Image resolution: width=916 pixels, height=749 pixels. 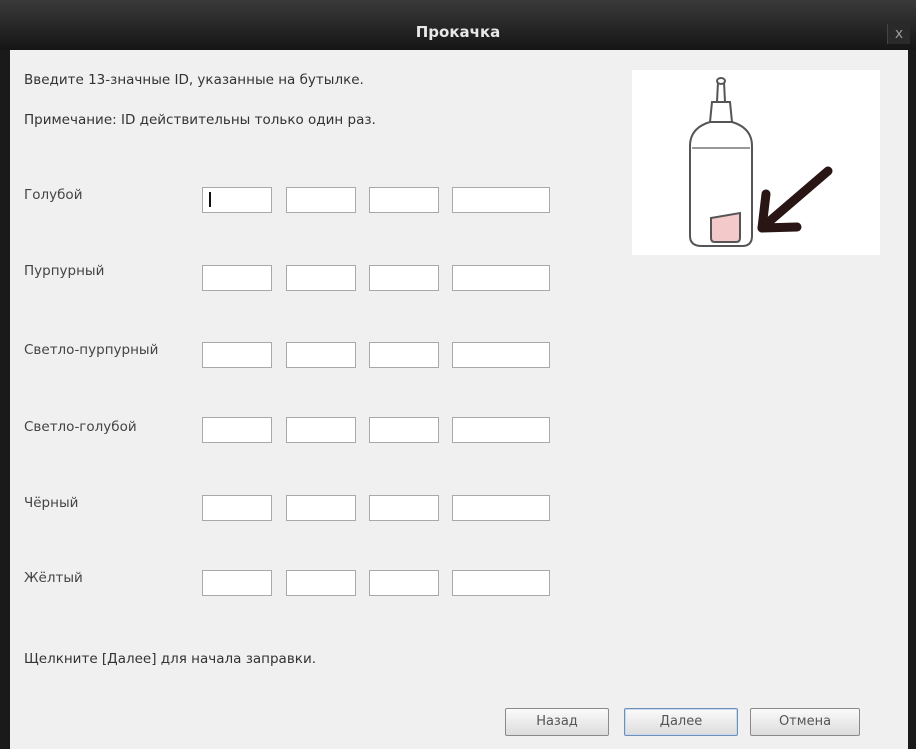 I want to click on back-button: Назад, so click(x=557, y=722).